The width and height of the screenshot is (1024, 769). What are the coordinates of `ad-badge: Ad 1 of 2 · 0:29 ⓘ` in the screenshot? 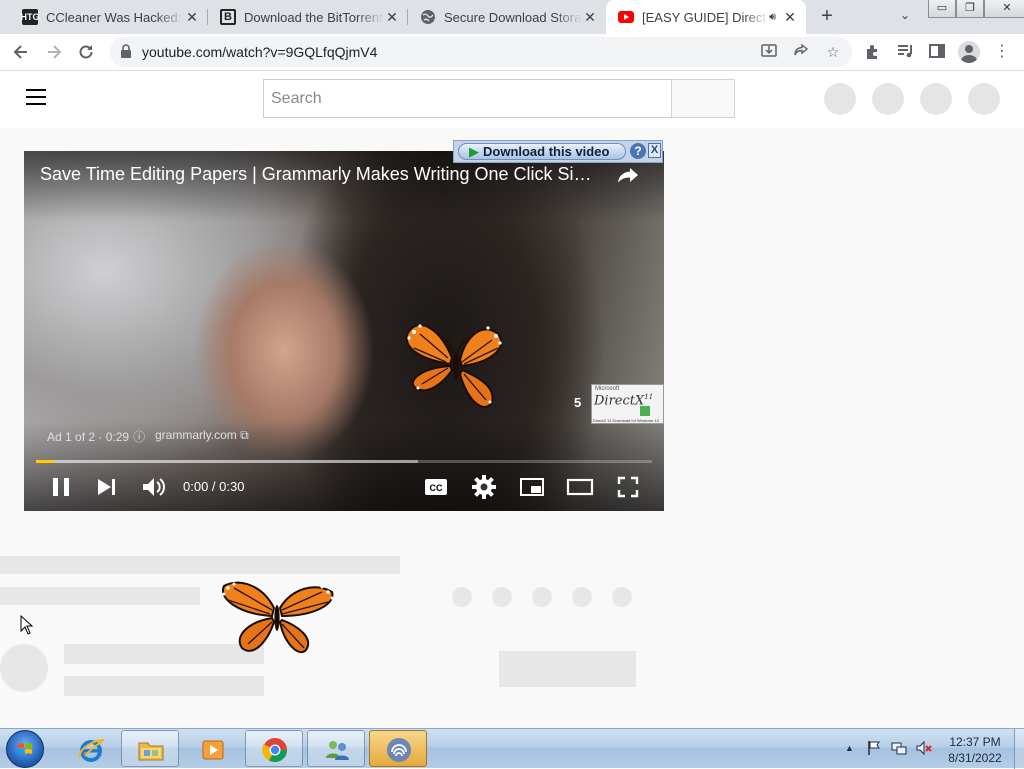 It's located at (98, 436).